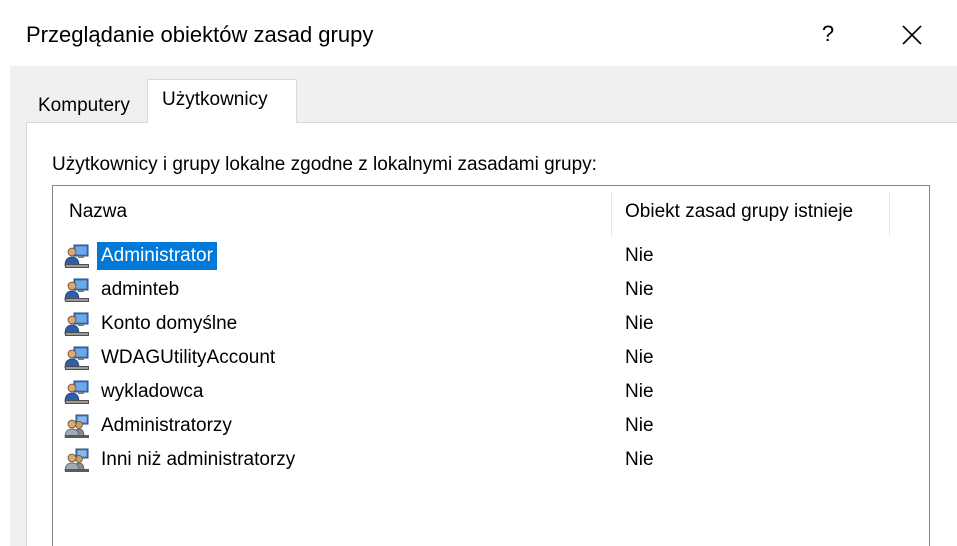 This screenshot has width=957, height=546. Describe the element at coordinates (169, 323) in the screenshot. I see `row-name: Konto domyślne` at that location.